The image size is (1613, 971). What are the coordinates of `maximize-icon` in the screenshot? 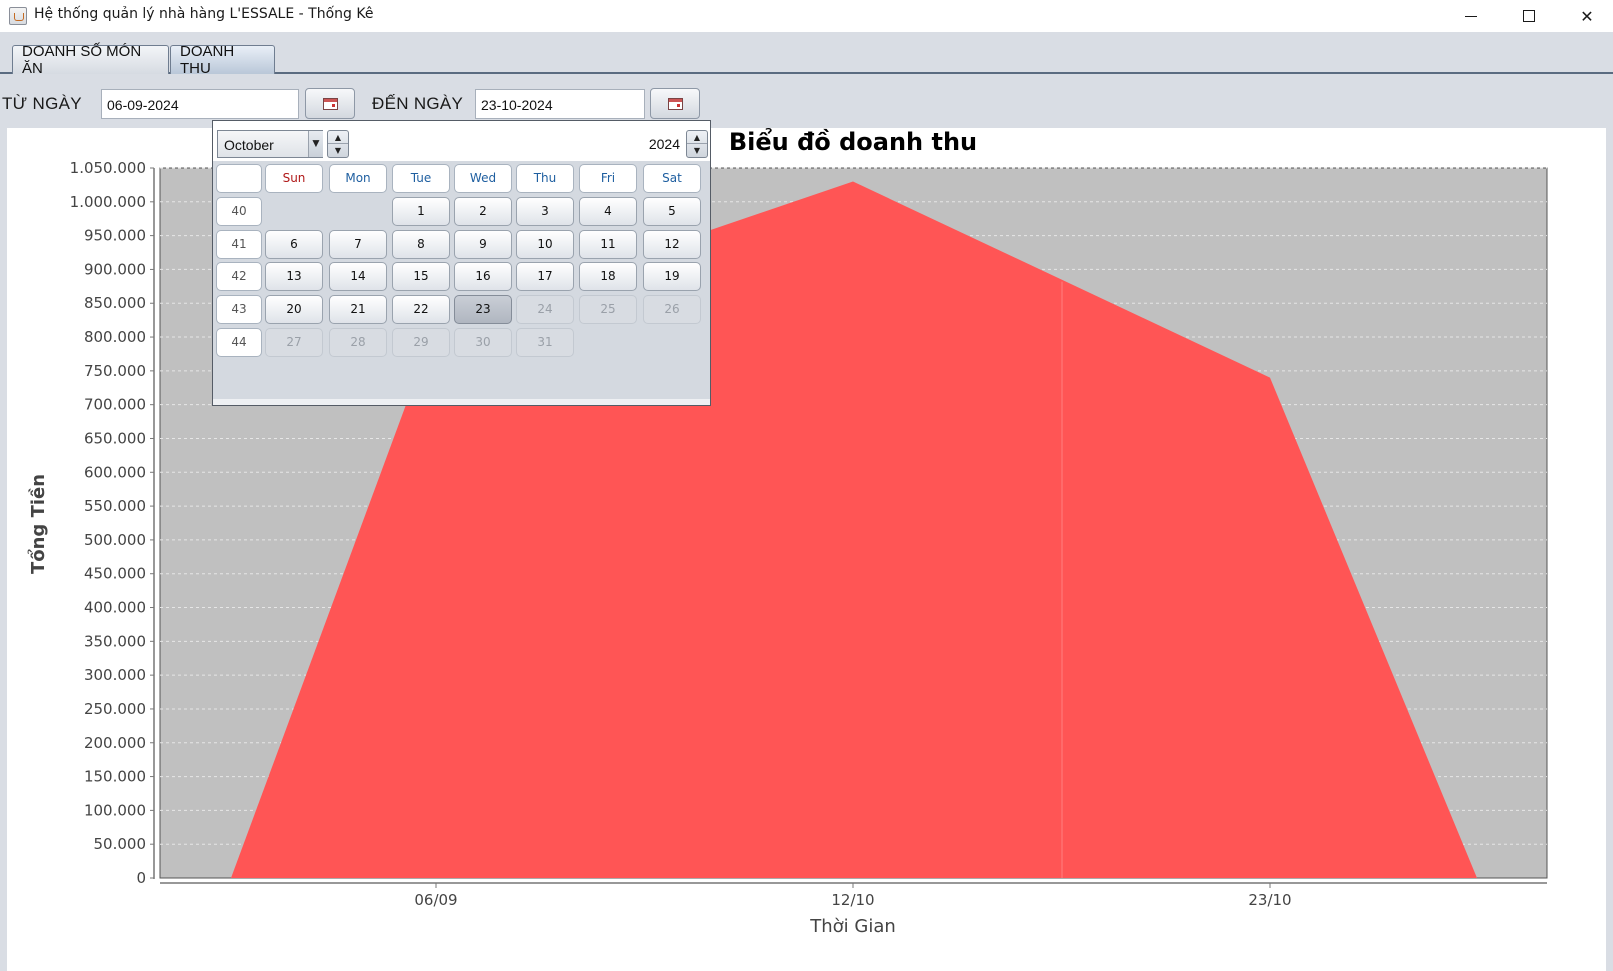 It's located at (1529, 16).